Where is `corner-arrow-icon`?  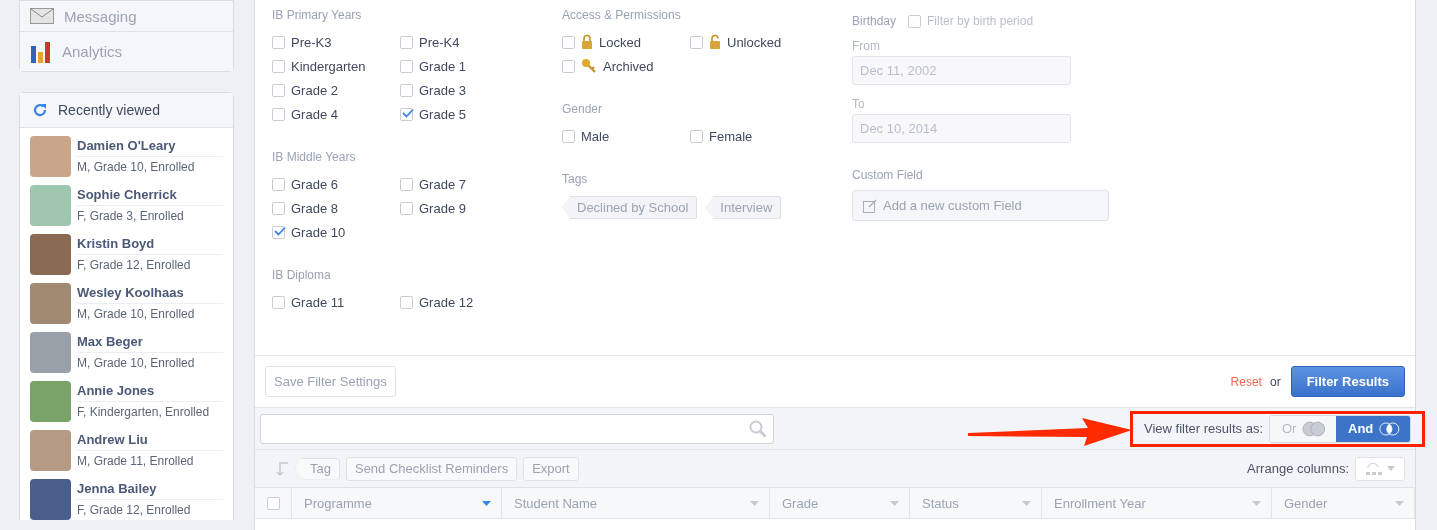
corner-arrow-icon is located at coordinates (282, 468).